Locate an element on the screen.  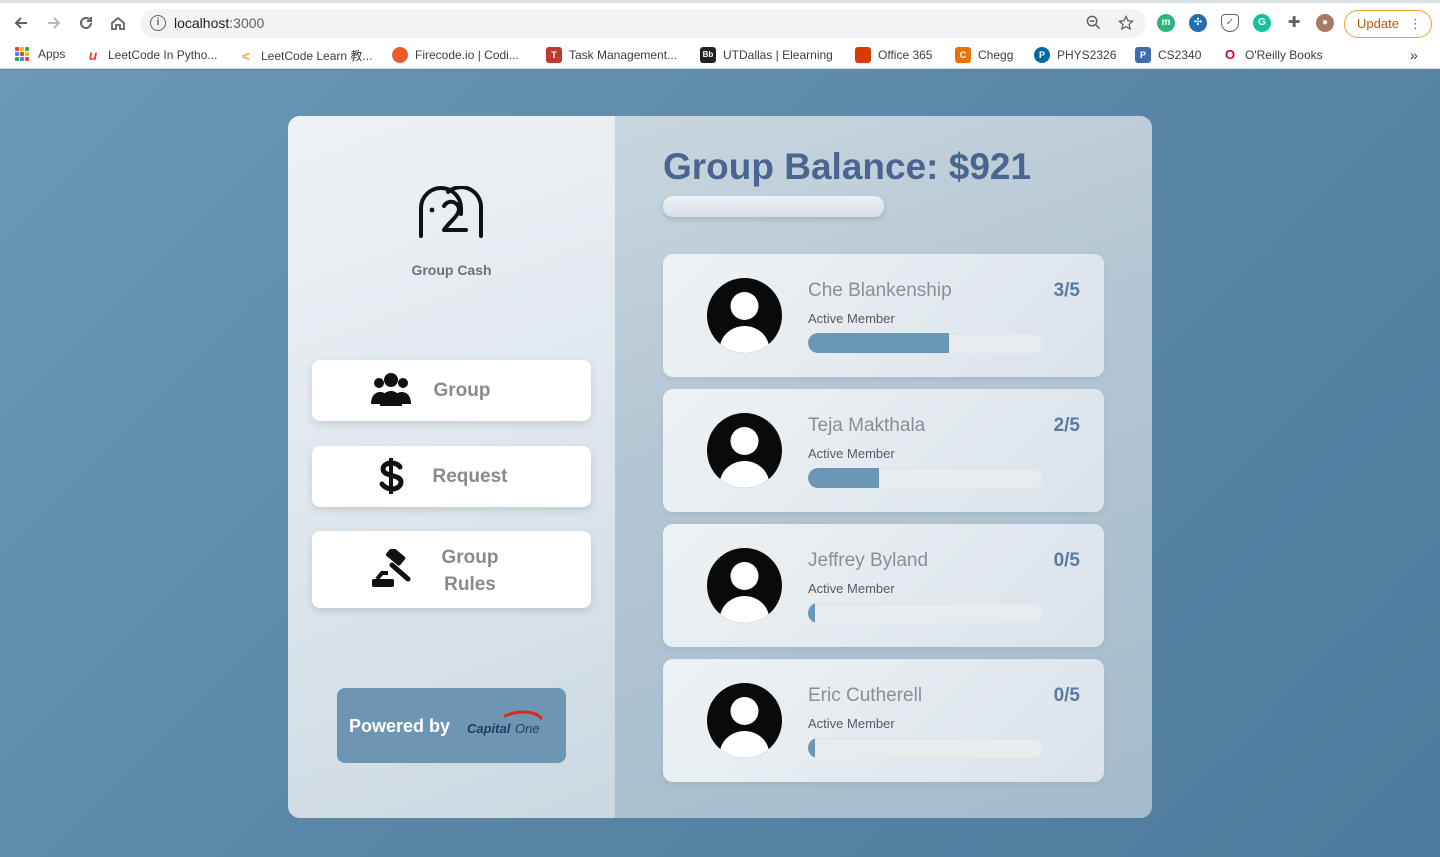
update-button: Update ⋮ is located at coordinates (1388, 24).